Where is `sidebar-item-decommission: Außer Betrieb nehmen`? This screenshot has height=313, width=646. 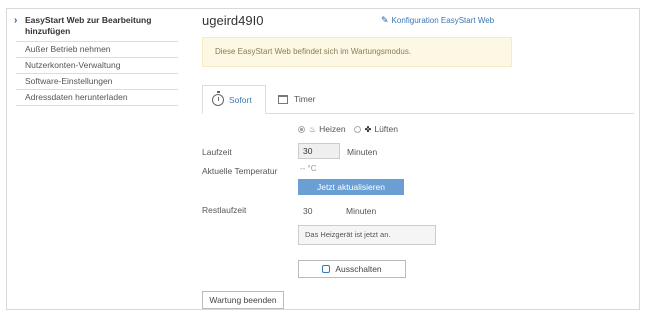
sidebar-item-decommission: Außer Betrieb nehmen is located at coordinates (97, 50).